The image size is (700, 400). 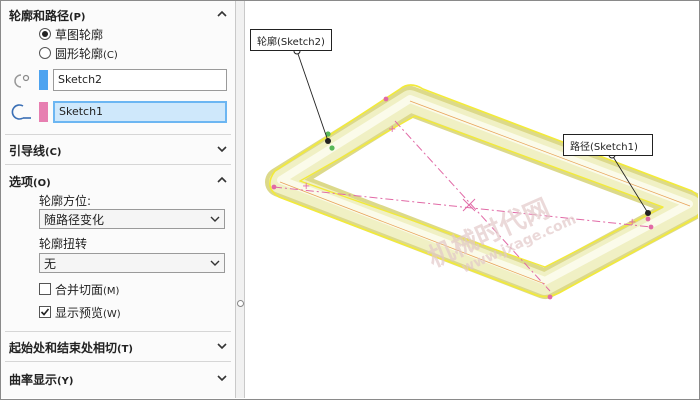 I want to click on path-row: Sketch1, so click(x=119, y=112).